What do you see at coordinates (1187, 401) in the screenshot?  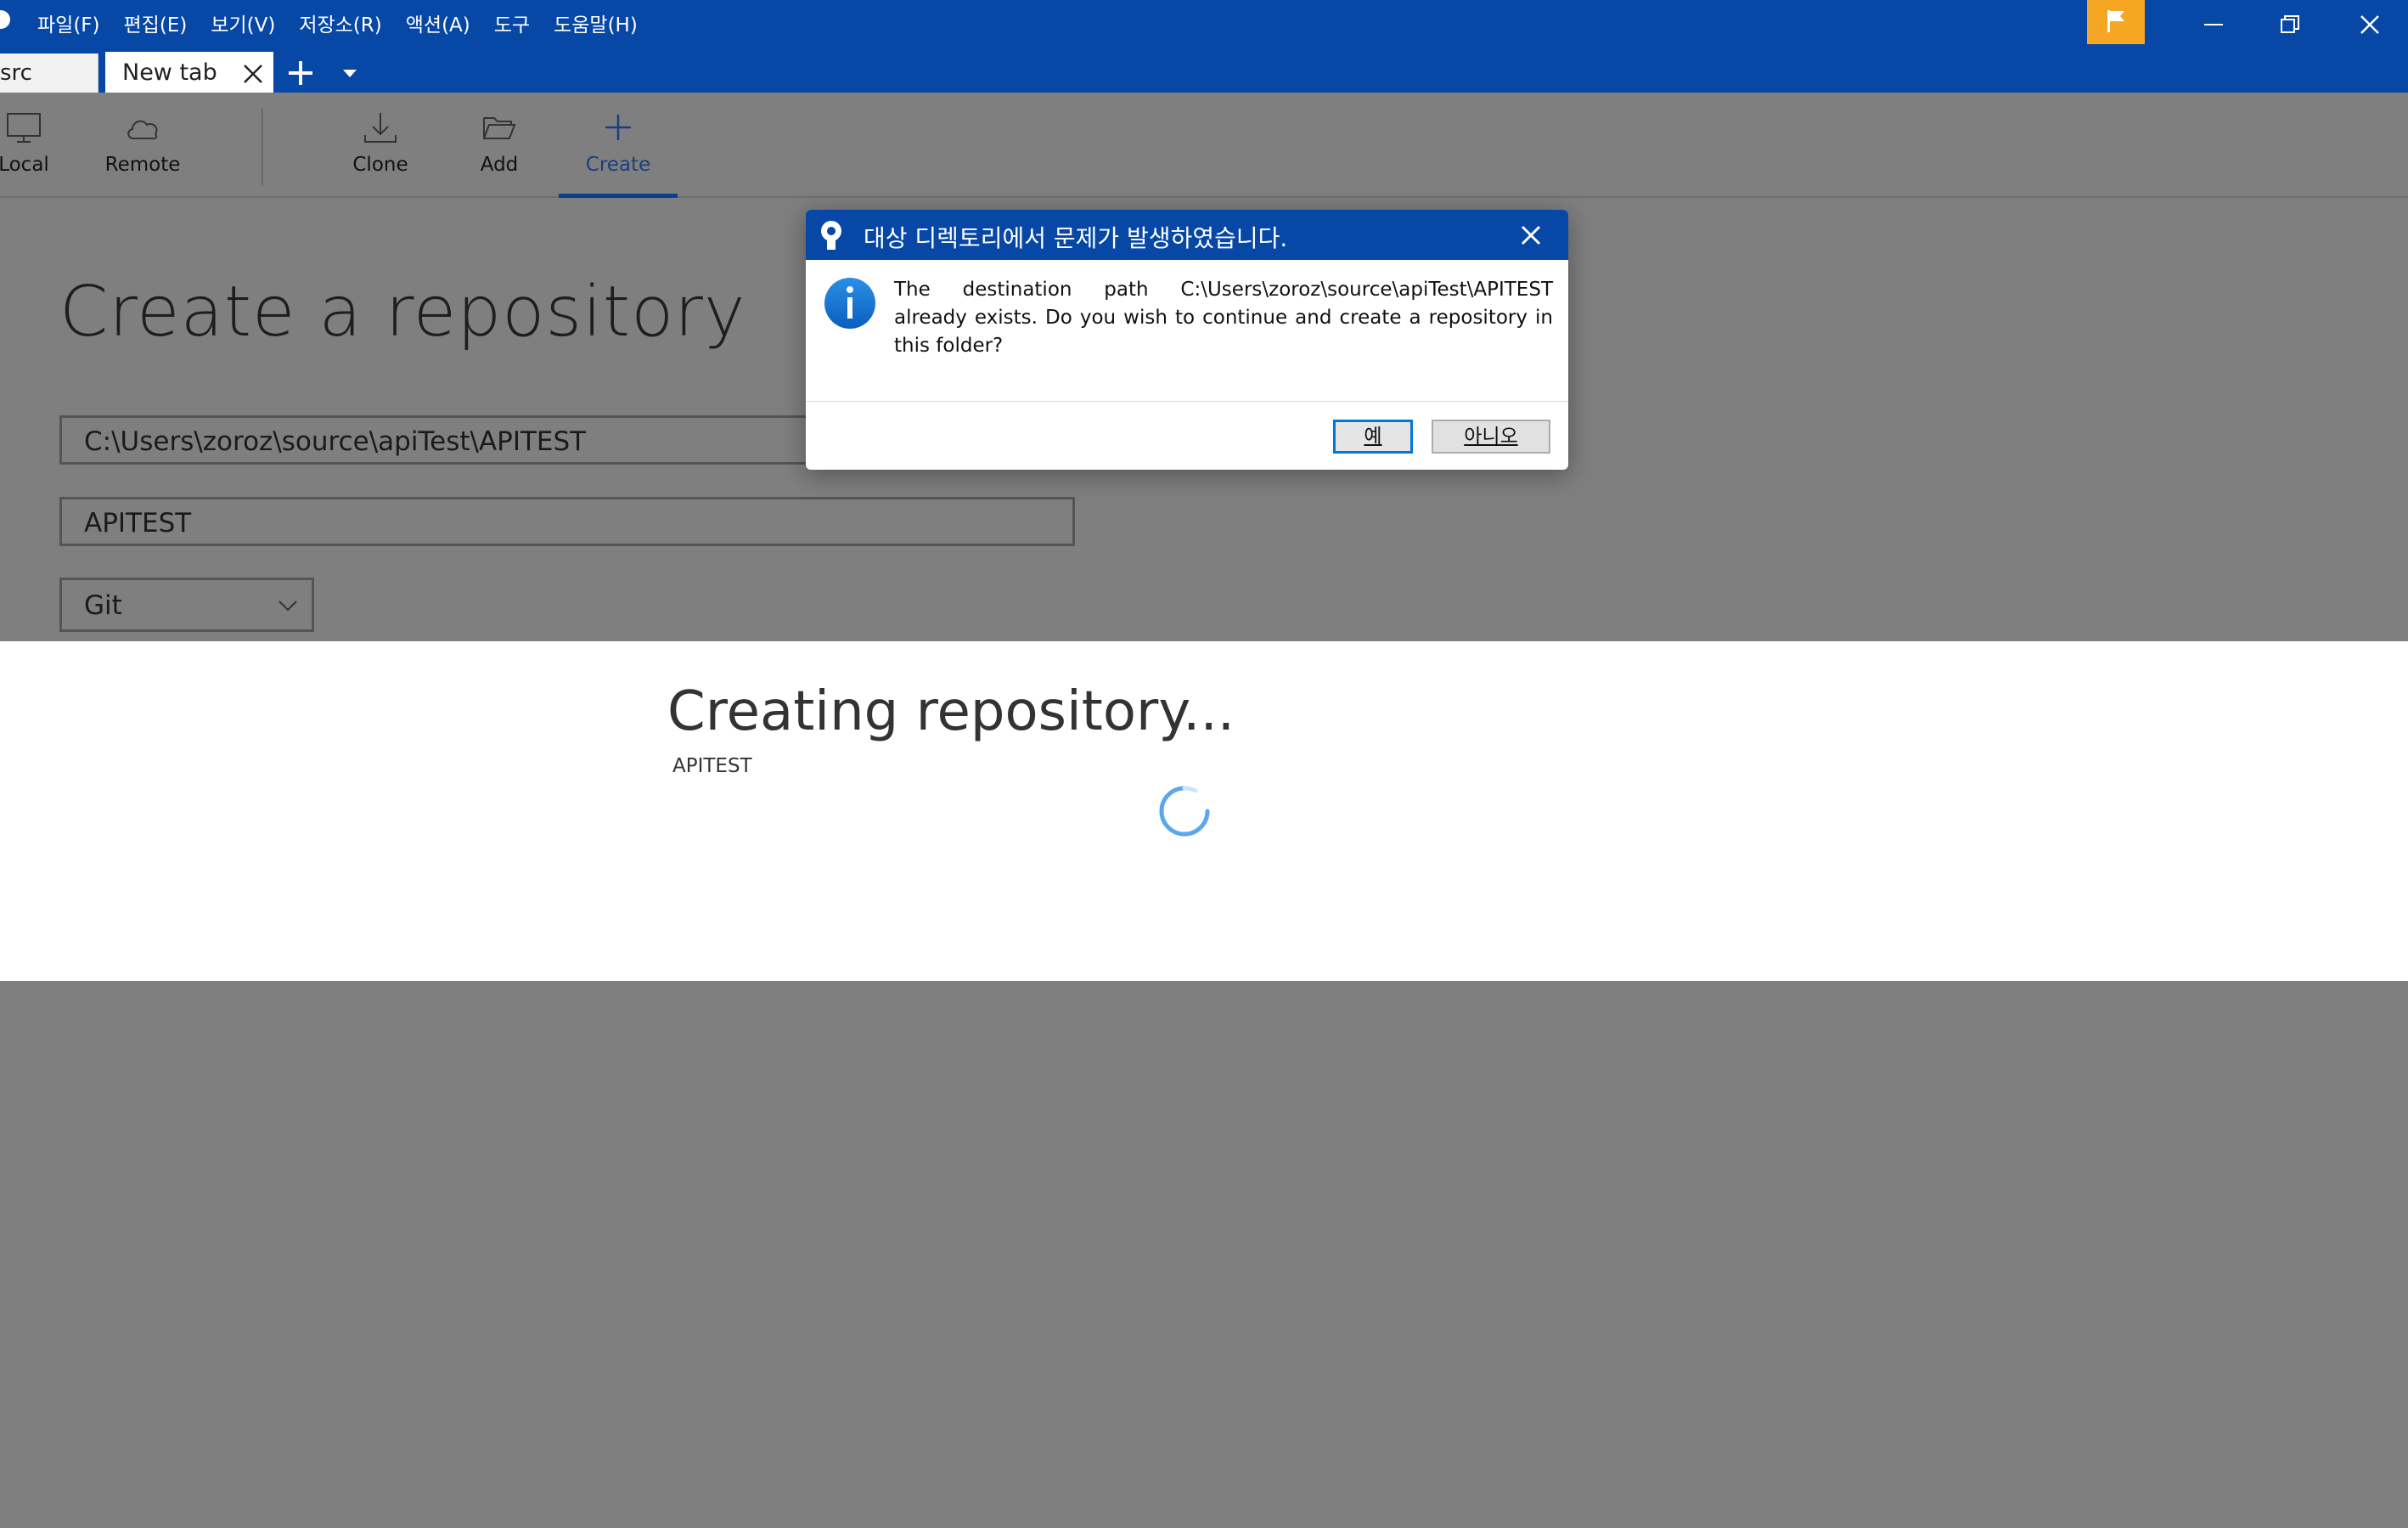 I see `dialog-divider` at bounding box center [1187, 401].